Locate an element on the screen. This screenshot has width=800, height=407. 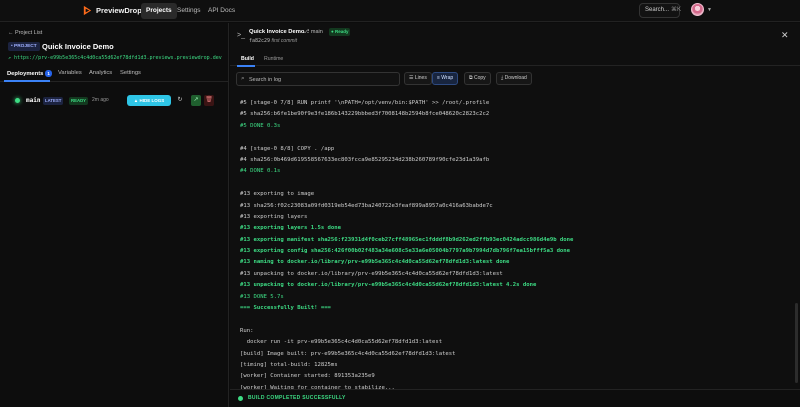
log-line: [timing] total-build: 12825ms is located at coordinates (289, 364).